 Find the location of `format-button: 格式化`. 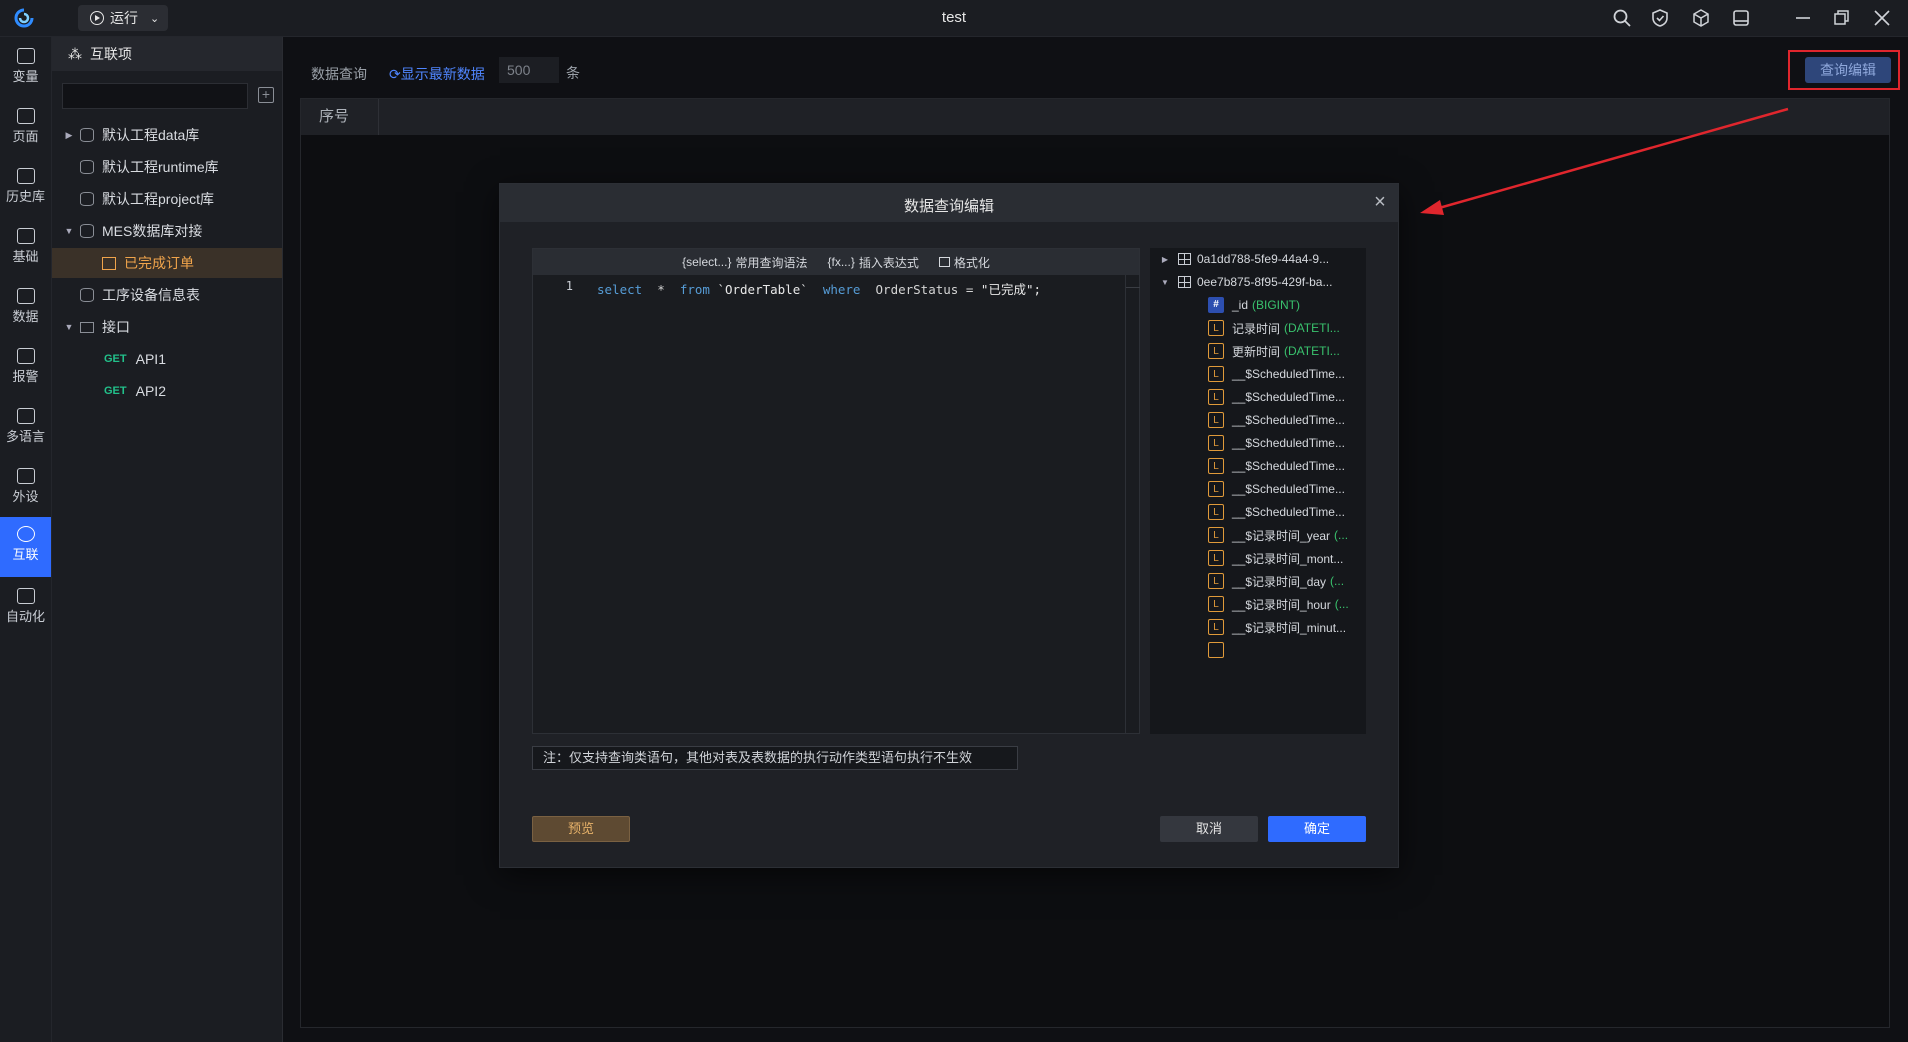

format-button: 格式化 is located at coordinates (964, 262).